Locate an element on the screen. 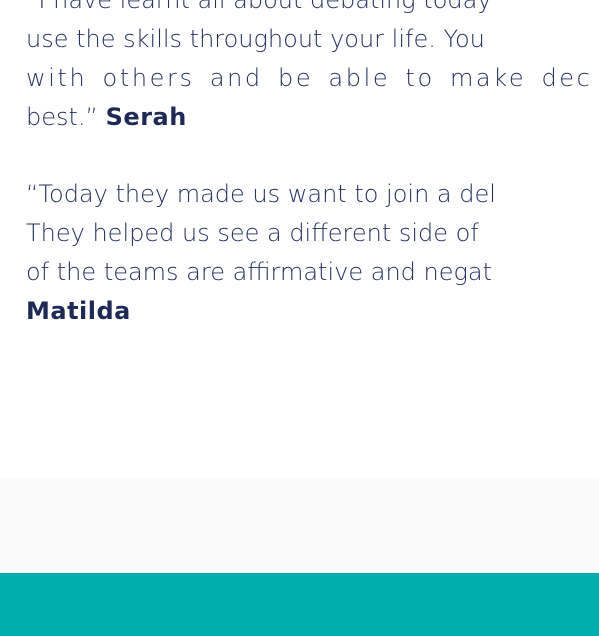 This screenshot has height=636, width=599. testimonial-line: use the skills throughout your life. You is located at coordinates (255, 39).